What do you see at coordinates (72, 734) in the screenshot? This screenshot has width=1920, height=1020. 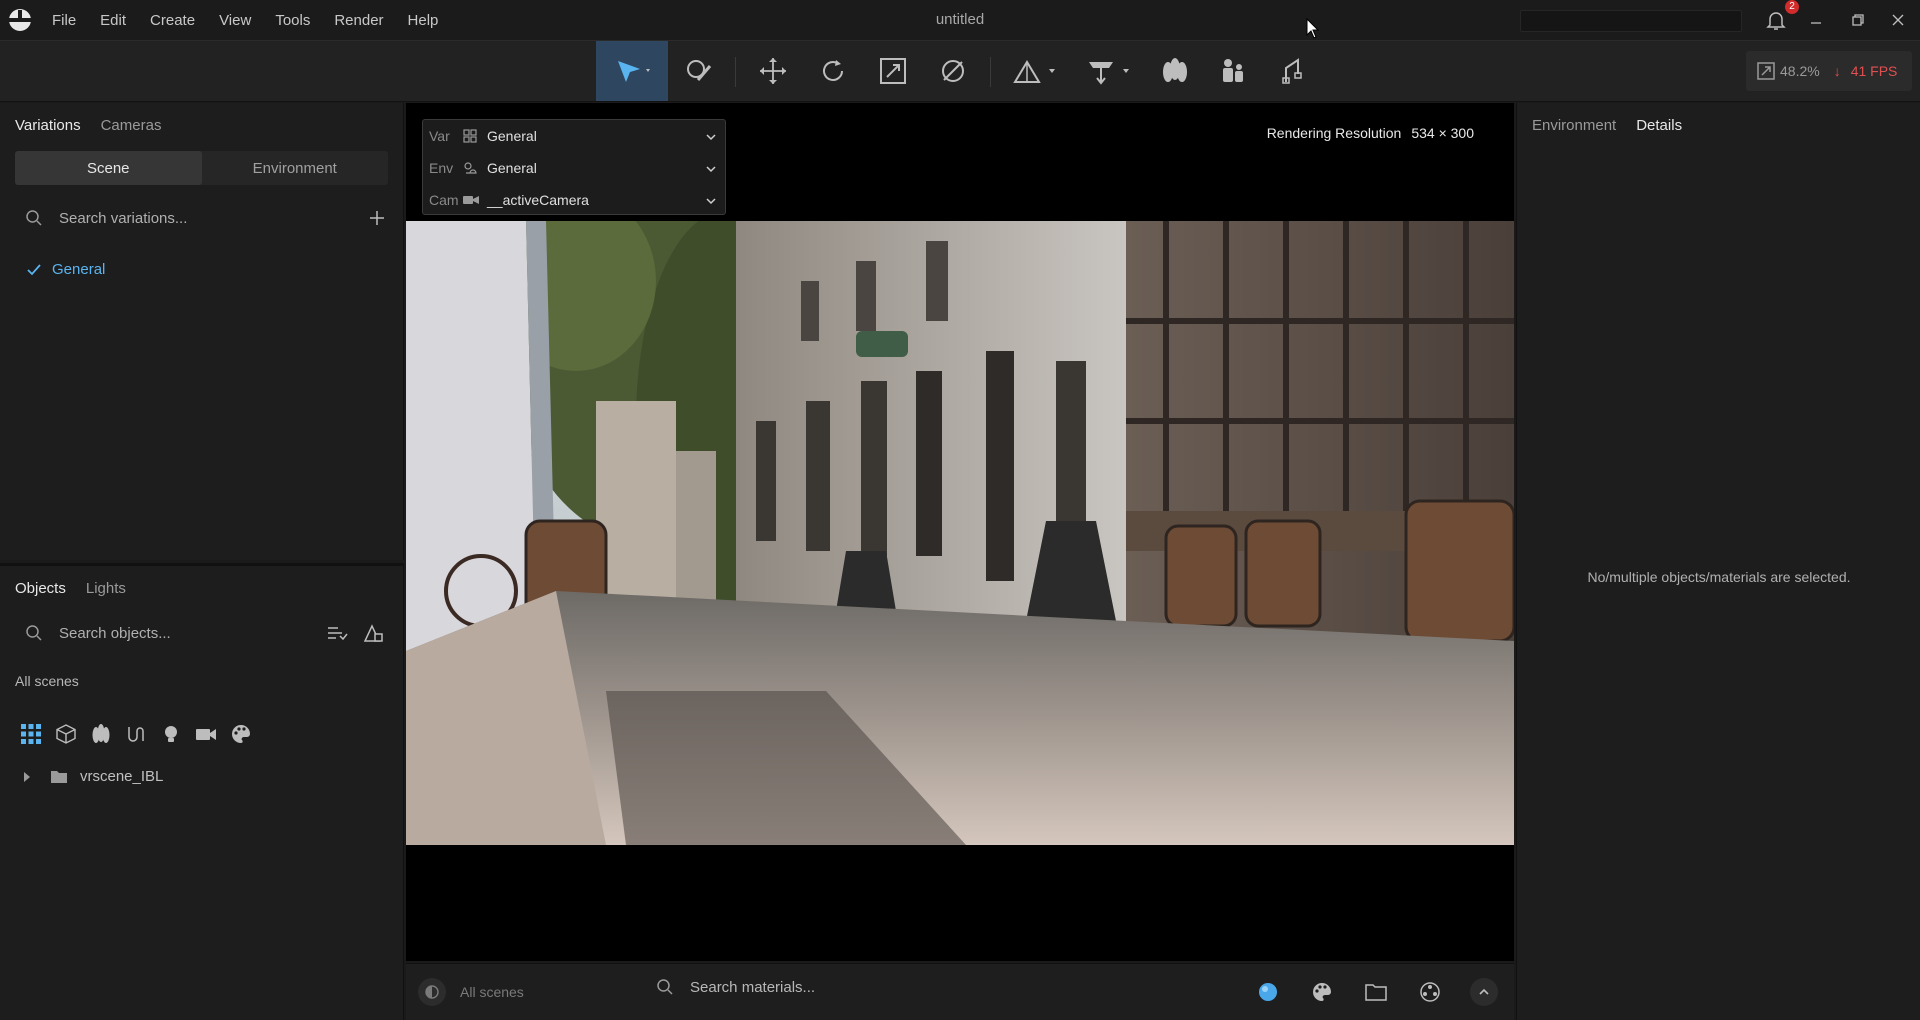 I see `geometry-cube-icon` at bounding box center [72, 734].